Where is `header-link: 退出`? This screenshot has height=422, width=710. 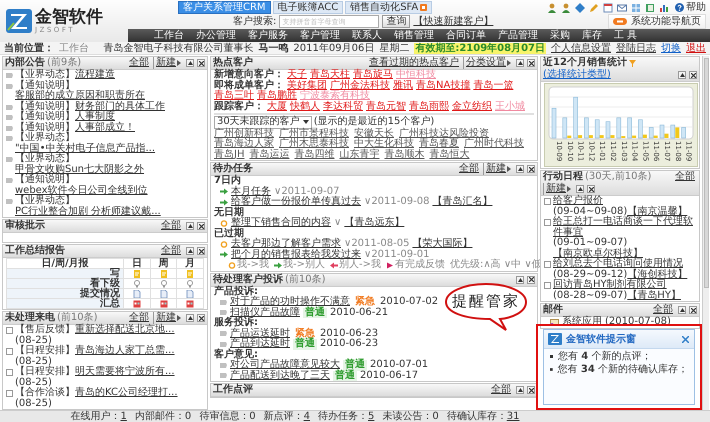
header-link: 退出 is located at coordinates (696, 48).